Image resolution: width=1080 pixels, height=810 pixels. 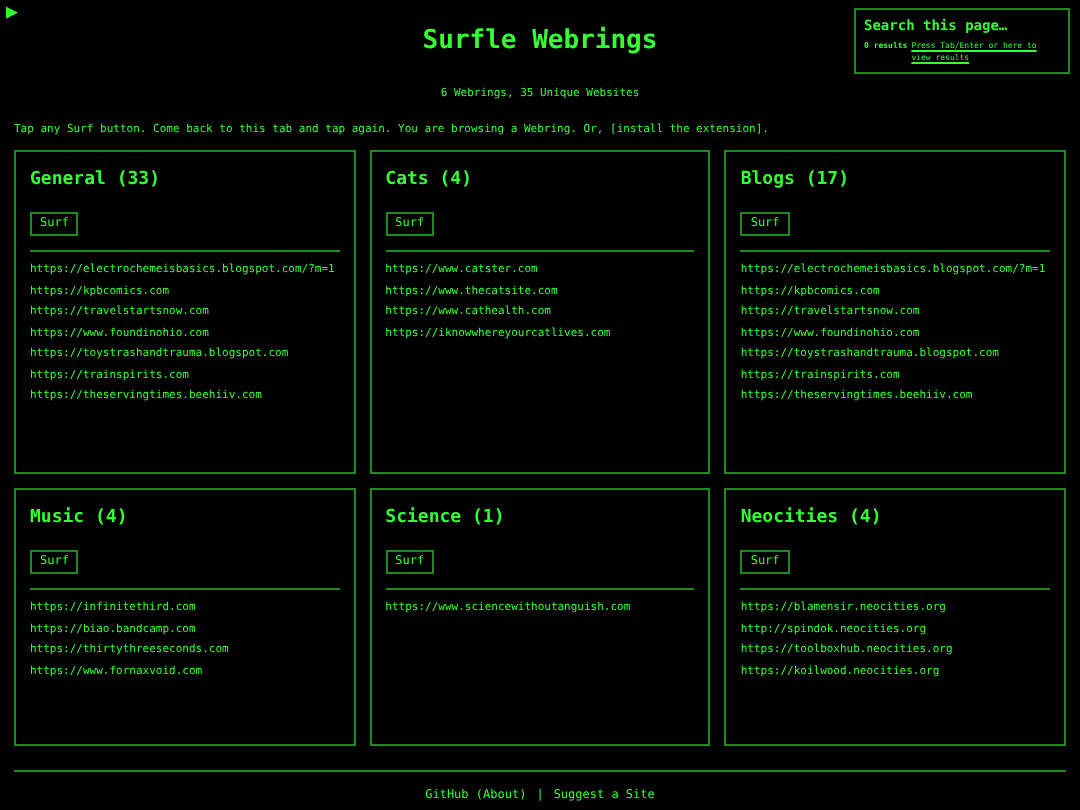 I want to click on webring-title: Science (1), so click(x=446, y=518).